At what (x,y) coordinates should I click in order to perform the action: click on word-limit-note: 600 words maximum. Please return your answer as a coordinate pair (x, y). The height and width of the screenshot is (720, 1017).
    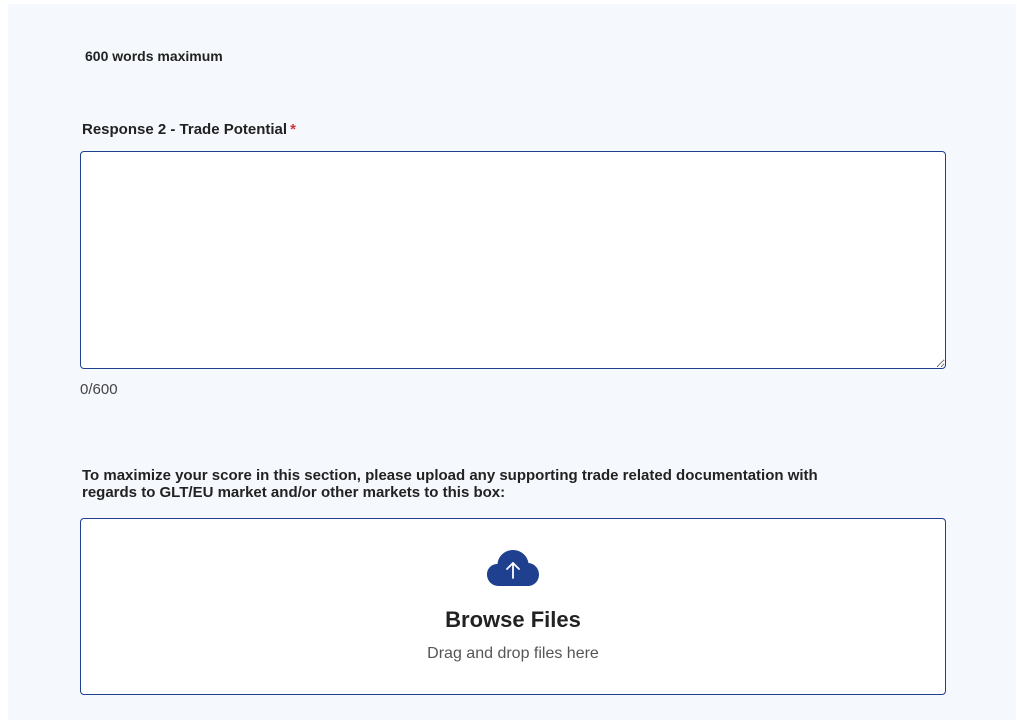
    Looking at the image, I should click on (154, 56).